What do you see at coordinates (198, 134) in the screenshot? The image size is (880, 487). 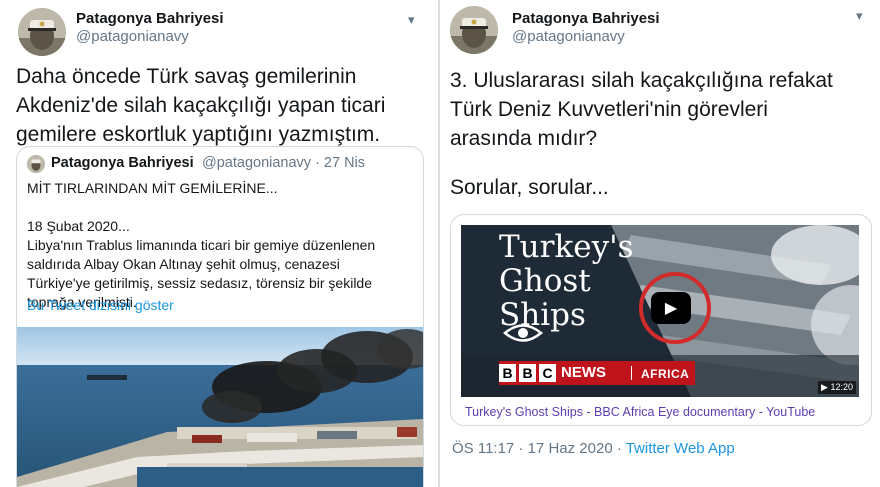 I see `tweet-line: gemilere eskortluk yaptığını yazmıştım.` at bounding box center [198, 134].